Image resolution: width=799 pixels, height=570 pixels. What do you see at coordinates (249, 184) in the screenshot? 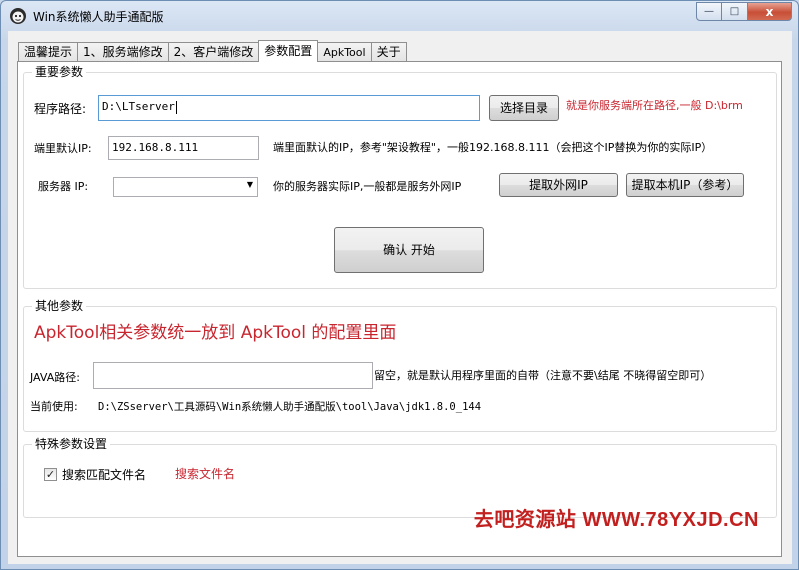
I see `dropdown-arrow-icon: ▼` at bounding box center [249, 184].